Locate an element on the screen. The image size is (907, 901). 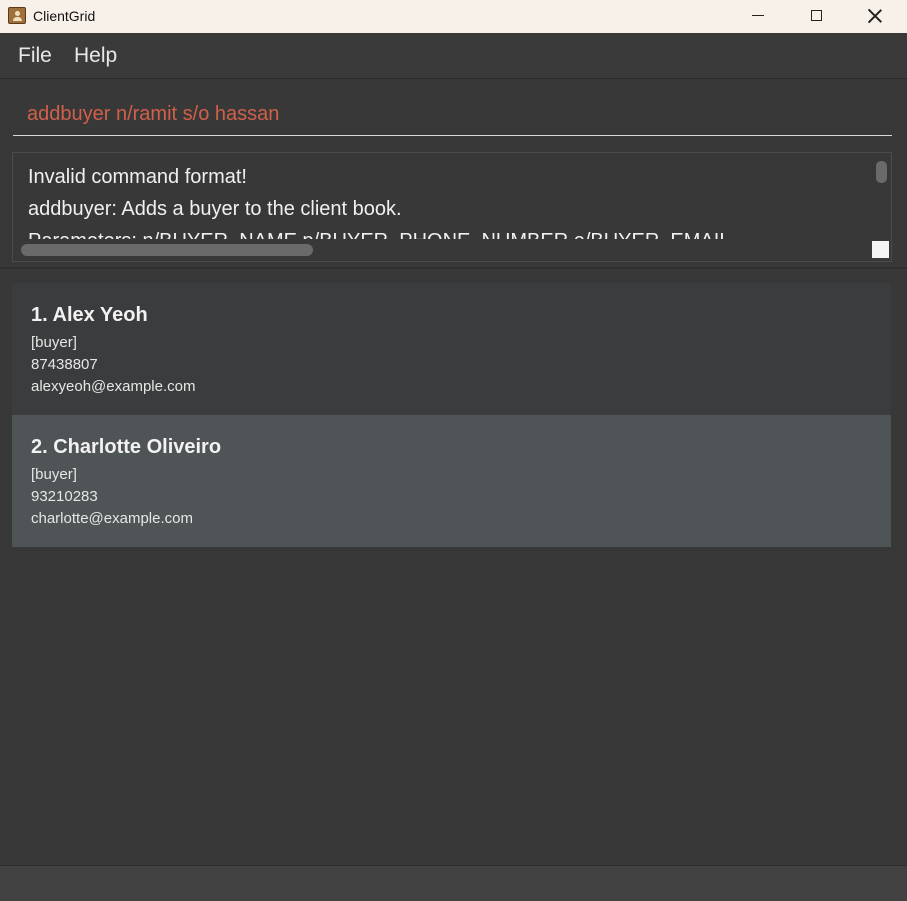
vertical-scrollbar is located at coordinates (881, 172).